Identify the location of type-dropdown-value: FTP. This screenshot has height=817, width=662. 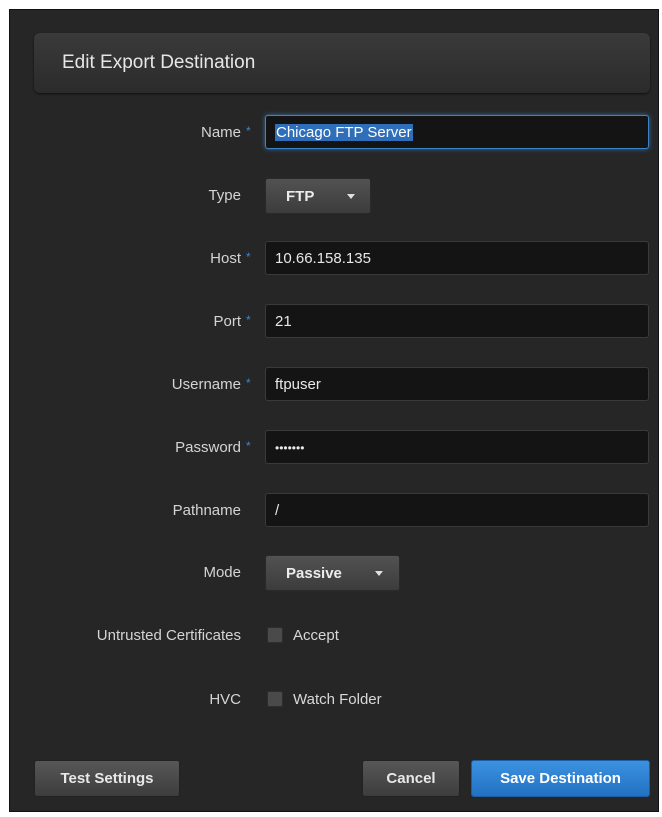
(300, 196).